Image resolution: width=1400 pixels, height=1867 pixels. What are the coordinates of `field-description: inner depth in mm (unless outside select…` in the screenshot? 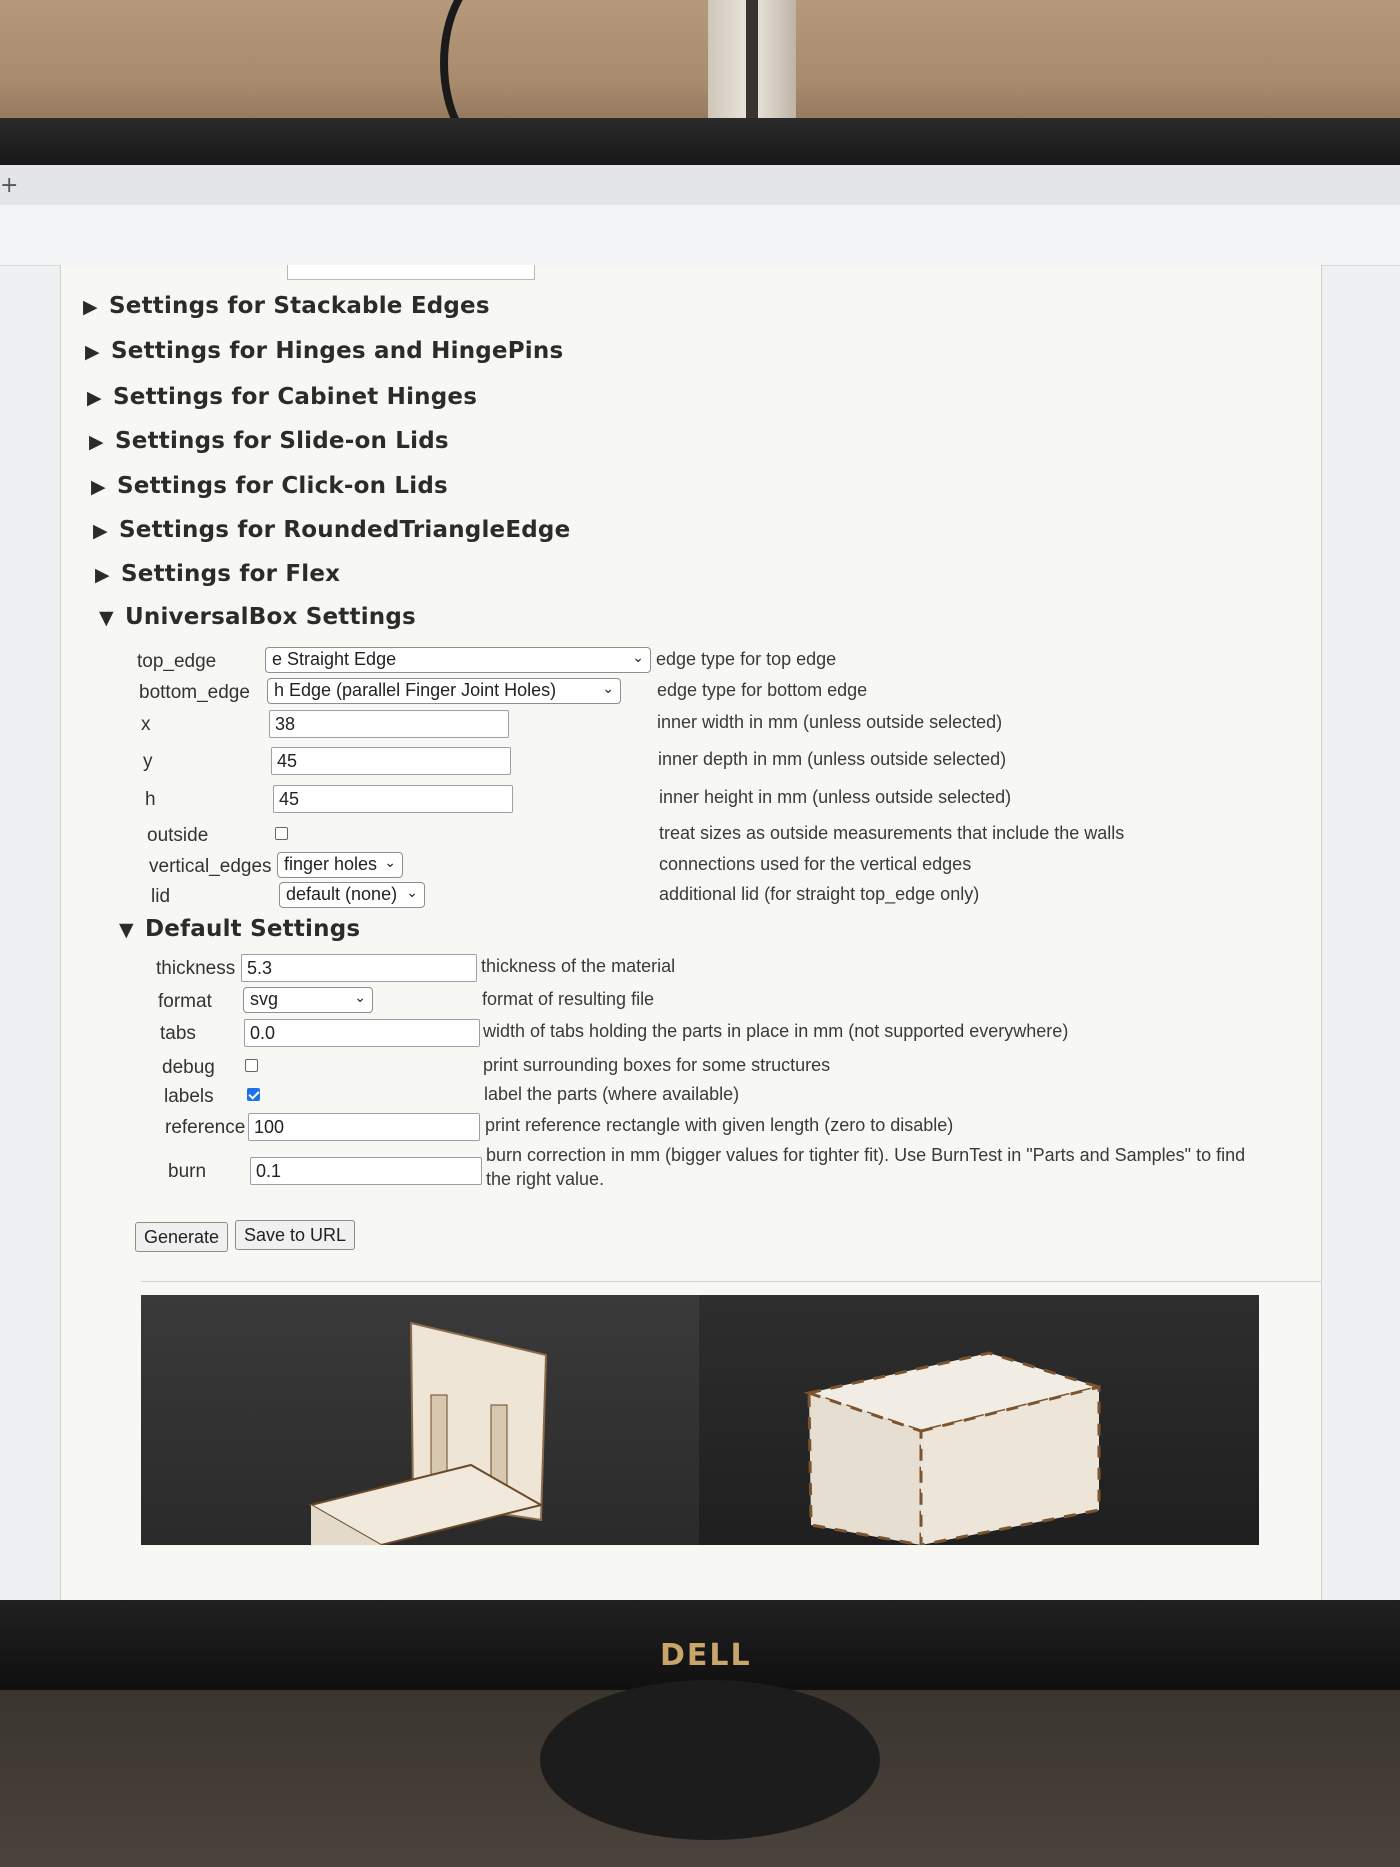 It's located at (832, 759).